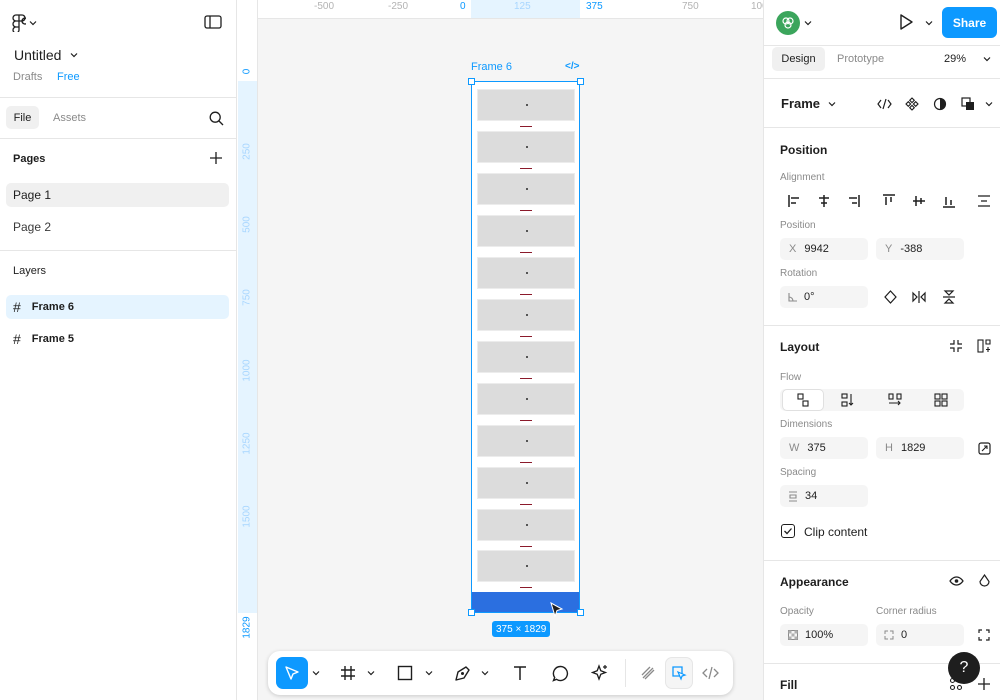 The height and width of the screenshot is (700, 1000). Describe the element at coordinates (884, 104) in the screenshot. I see `dev-code-button` at that location.